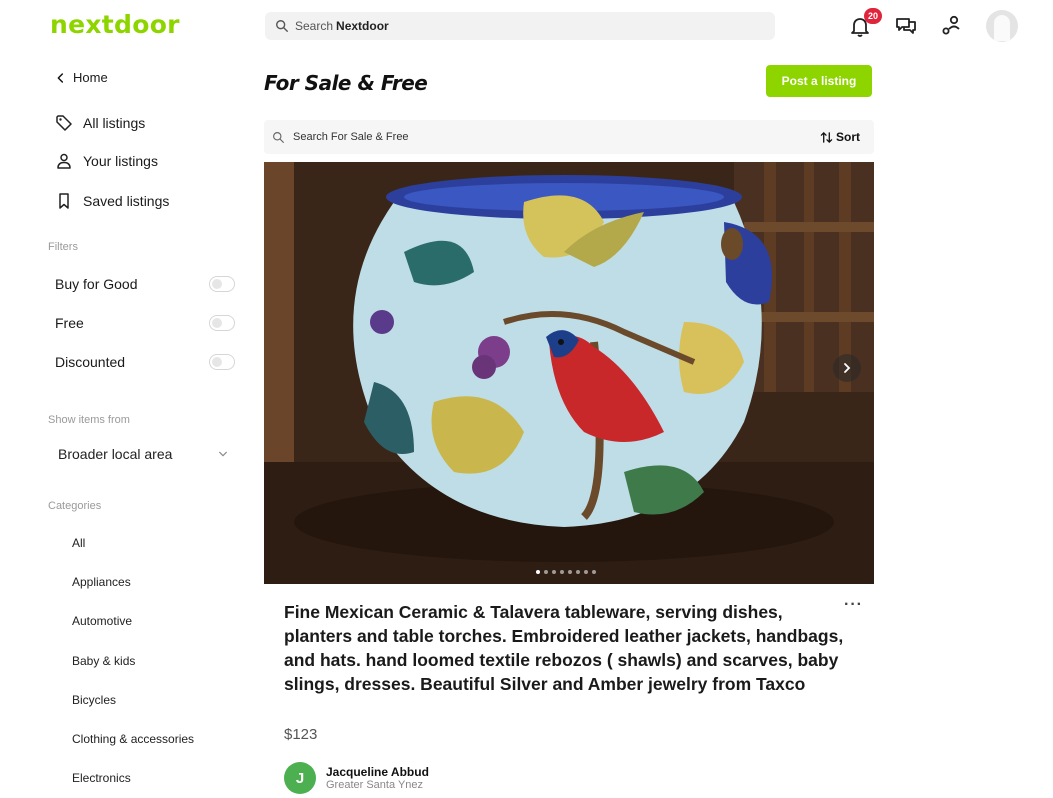  Describe the element at coordinates (520, 26) in the screenshot. I see `global-search-input: Search Nextdoor` at that location.